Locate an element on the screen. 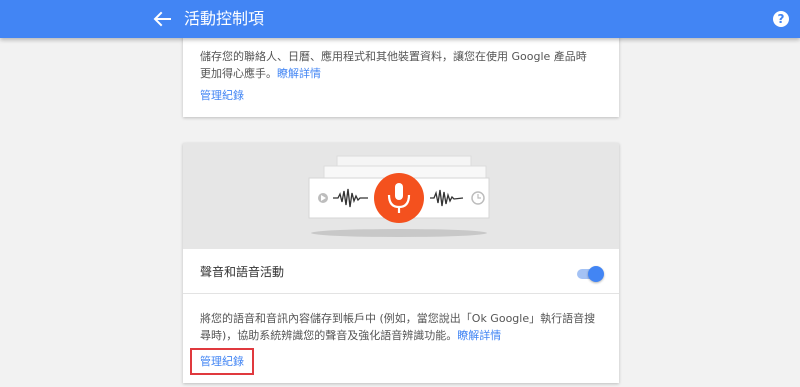 The height and width of the screenshot is (387, 800). page-title: 活動控制項 is located at coordinates (224, 18).